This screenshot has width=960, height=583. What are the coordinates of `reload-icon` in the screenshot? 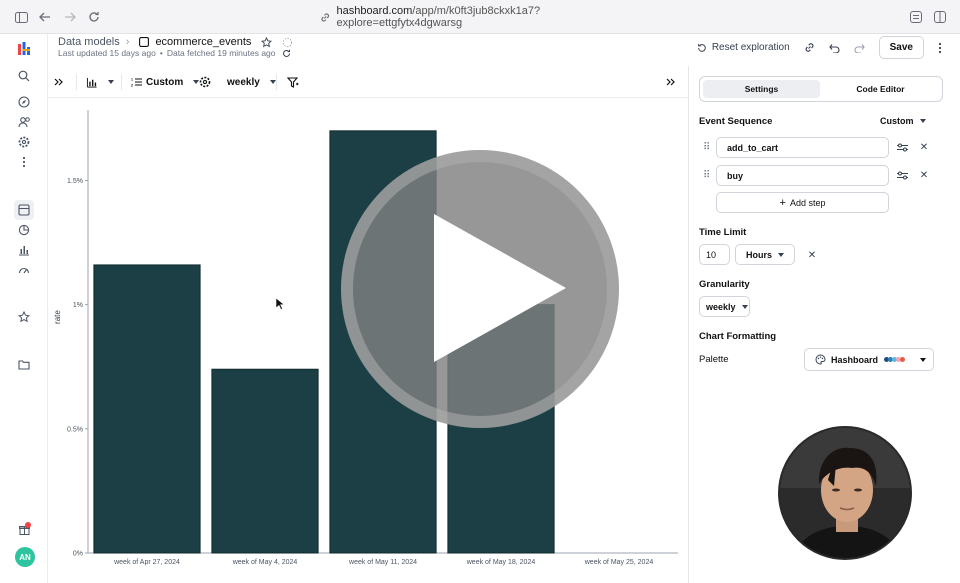 It's located at (94, 17).